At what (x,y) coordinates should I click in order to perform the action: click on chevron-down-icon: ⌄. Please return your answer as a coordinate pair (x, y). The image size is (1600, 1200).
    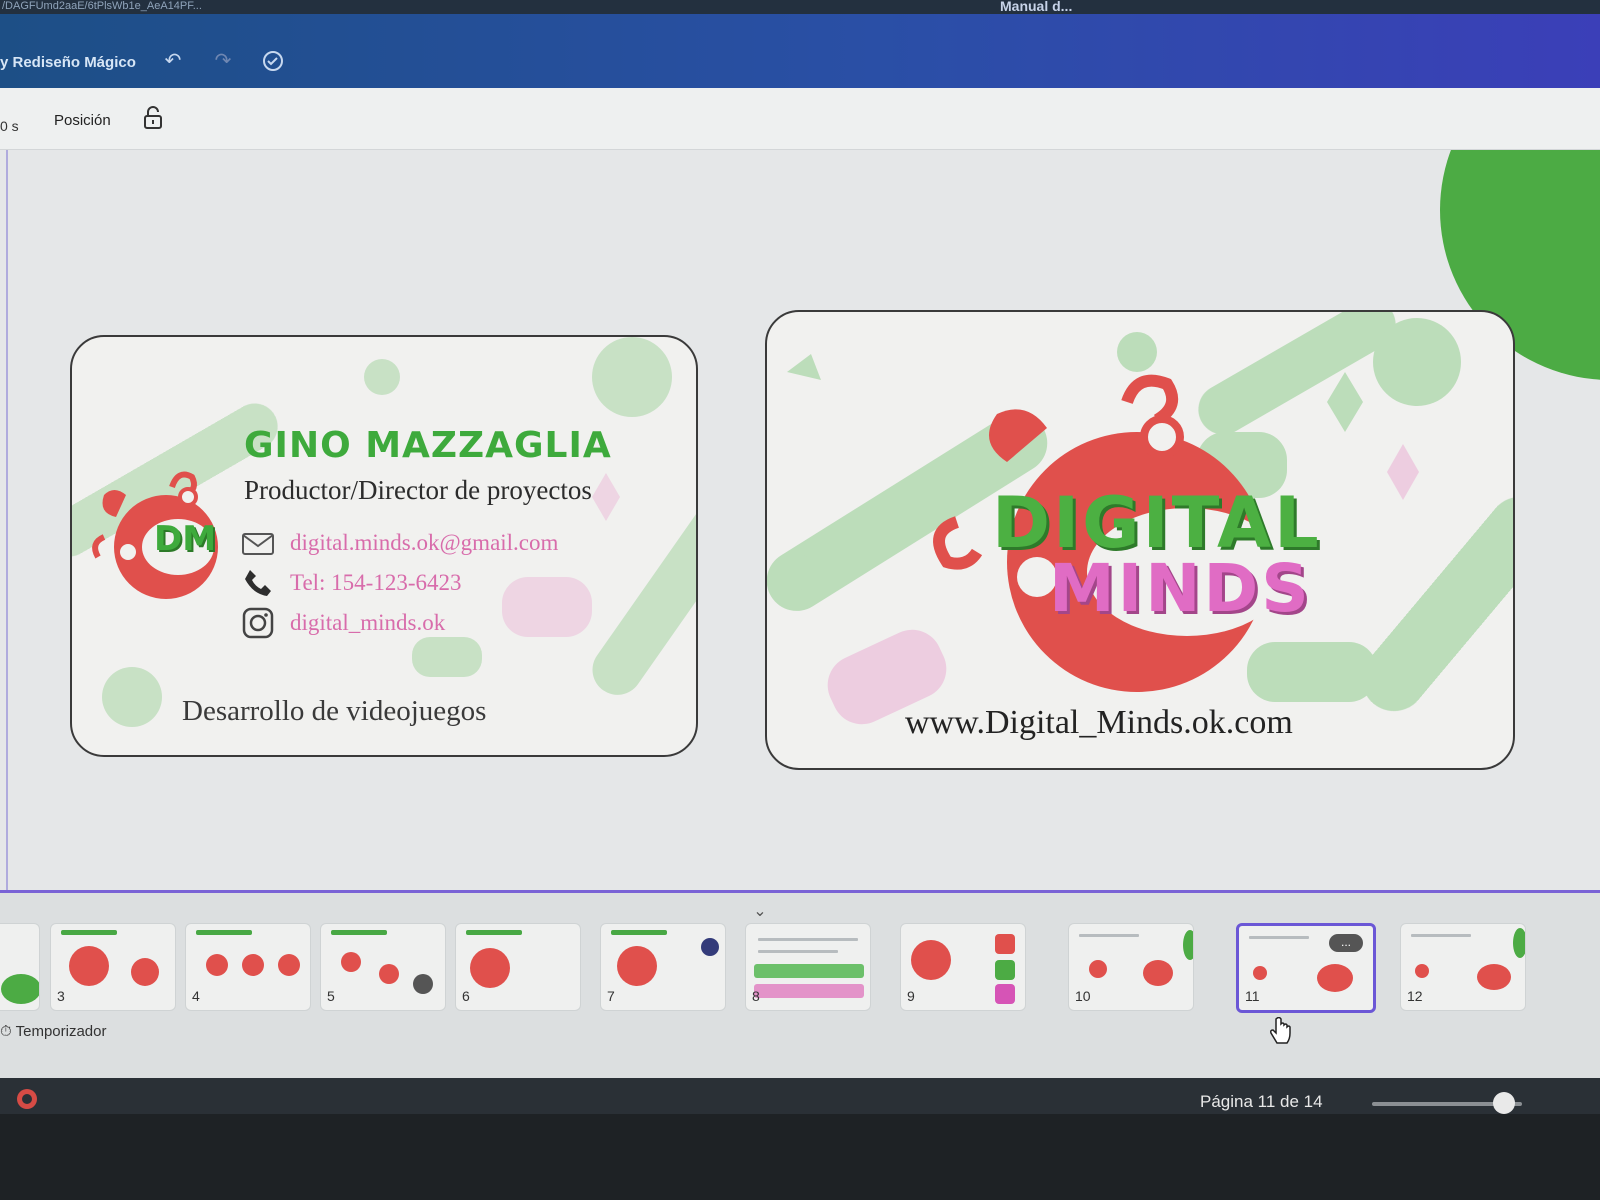
    Looking at the image, I should click on (760, 911).